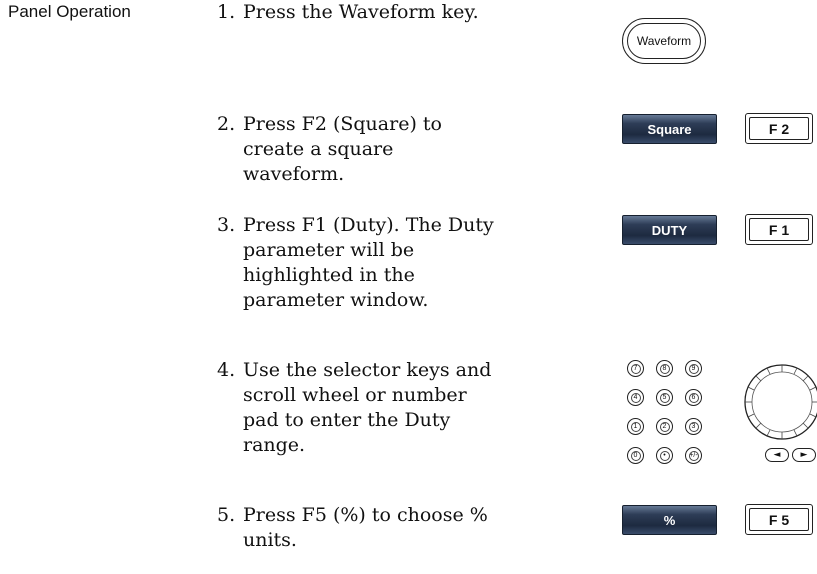 The image size is (817, 574). I want to click on f1-key: F 1, so click(779, 229).